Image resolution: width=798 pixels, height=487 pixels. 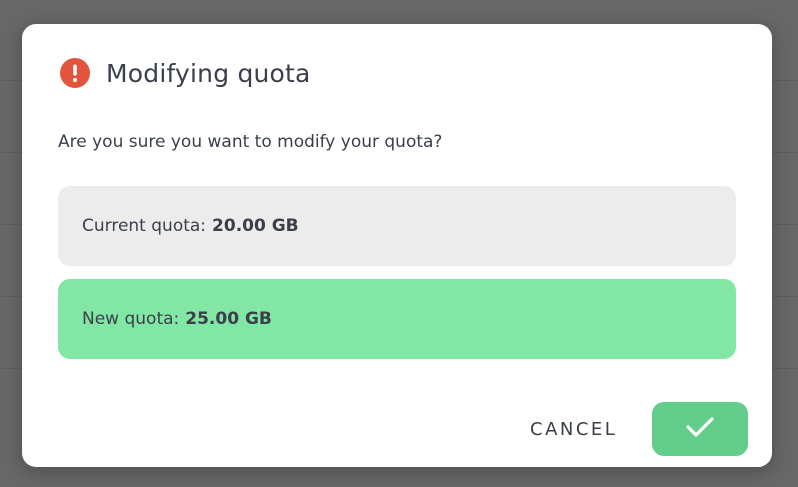 I want to click on dialog-title: Modifying quota, so click(x=208, y=73).